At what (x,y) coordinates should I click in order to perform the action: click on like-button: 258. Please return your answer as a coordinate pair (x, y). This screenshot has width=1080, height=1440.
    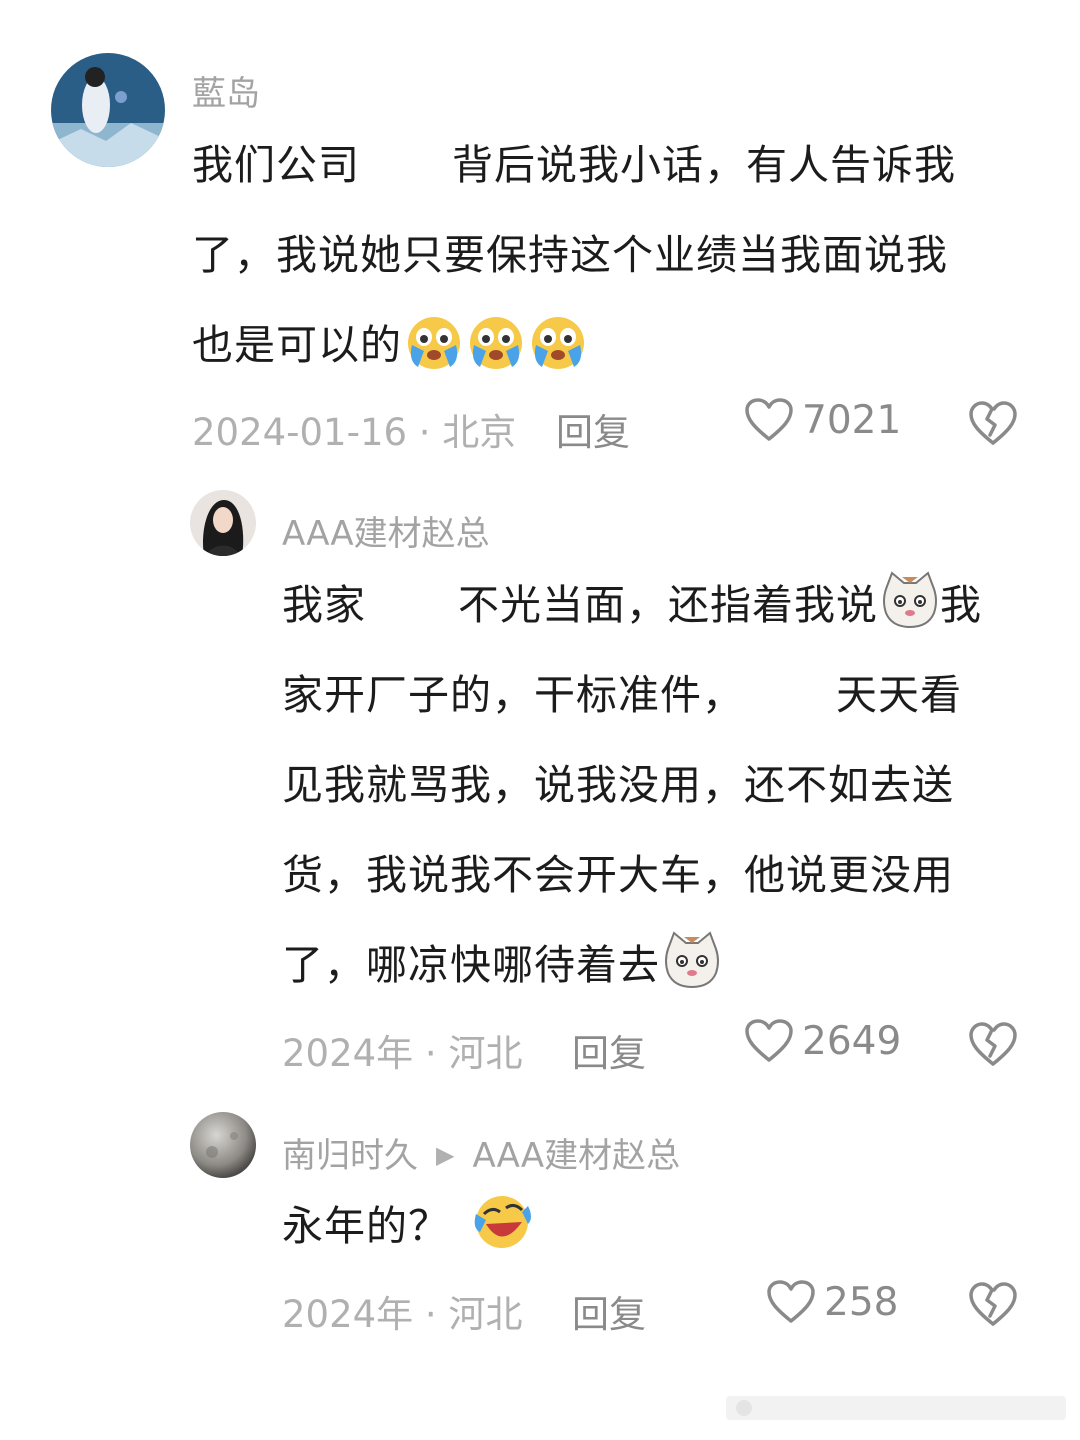
    Looking at the image, I should click on (832, 1302).